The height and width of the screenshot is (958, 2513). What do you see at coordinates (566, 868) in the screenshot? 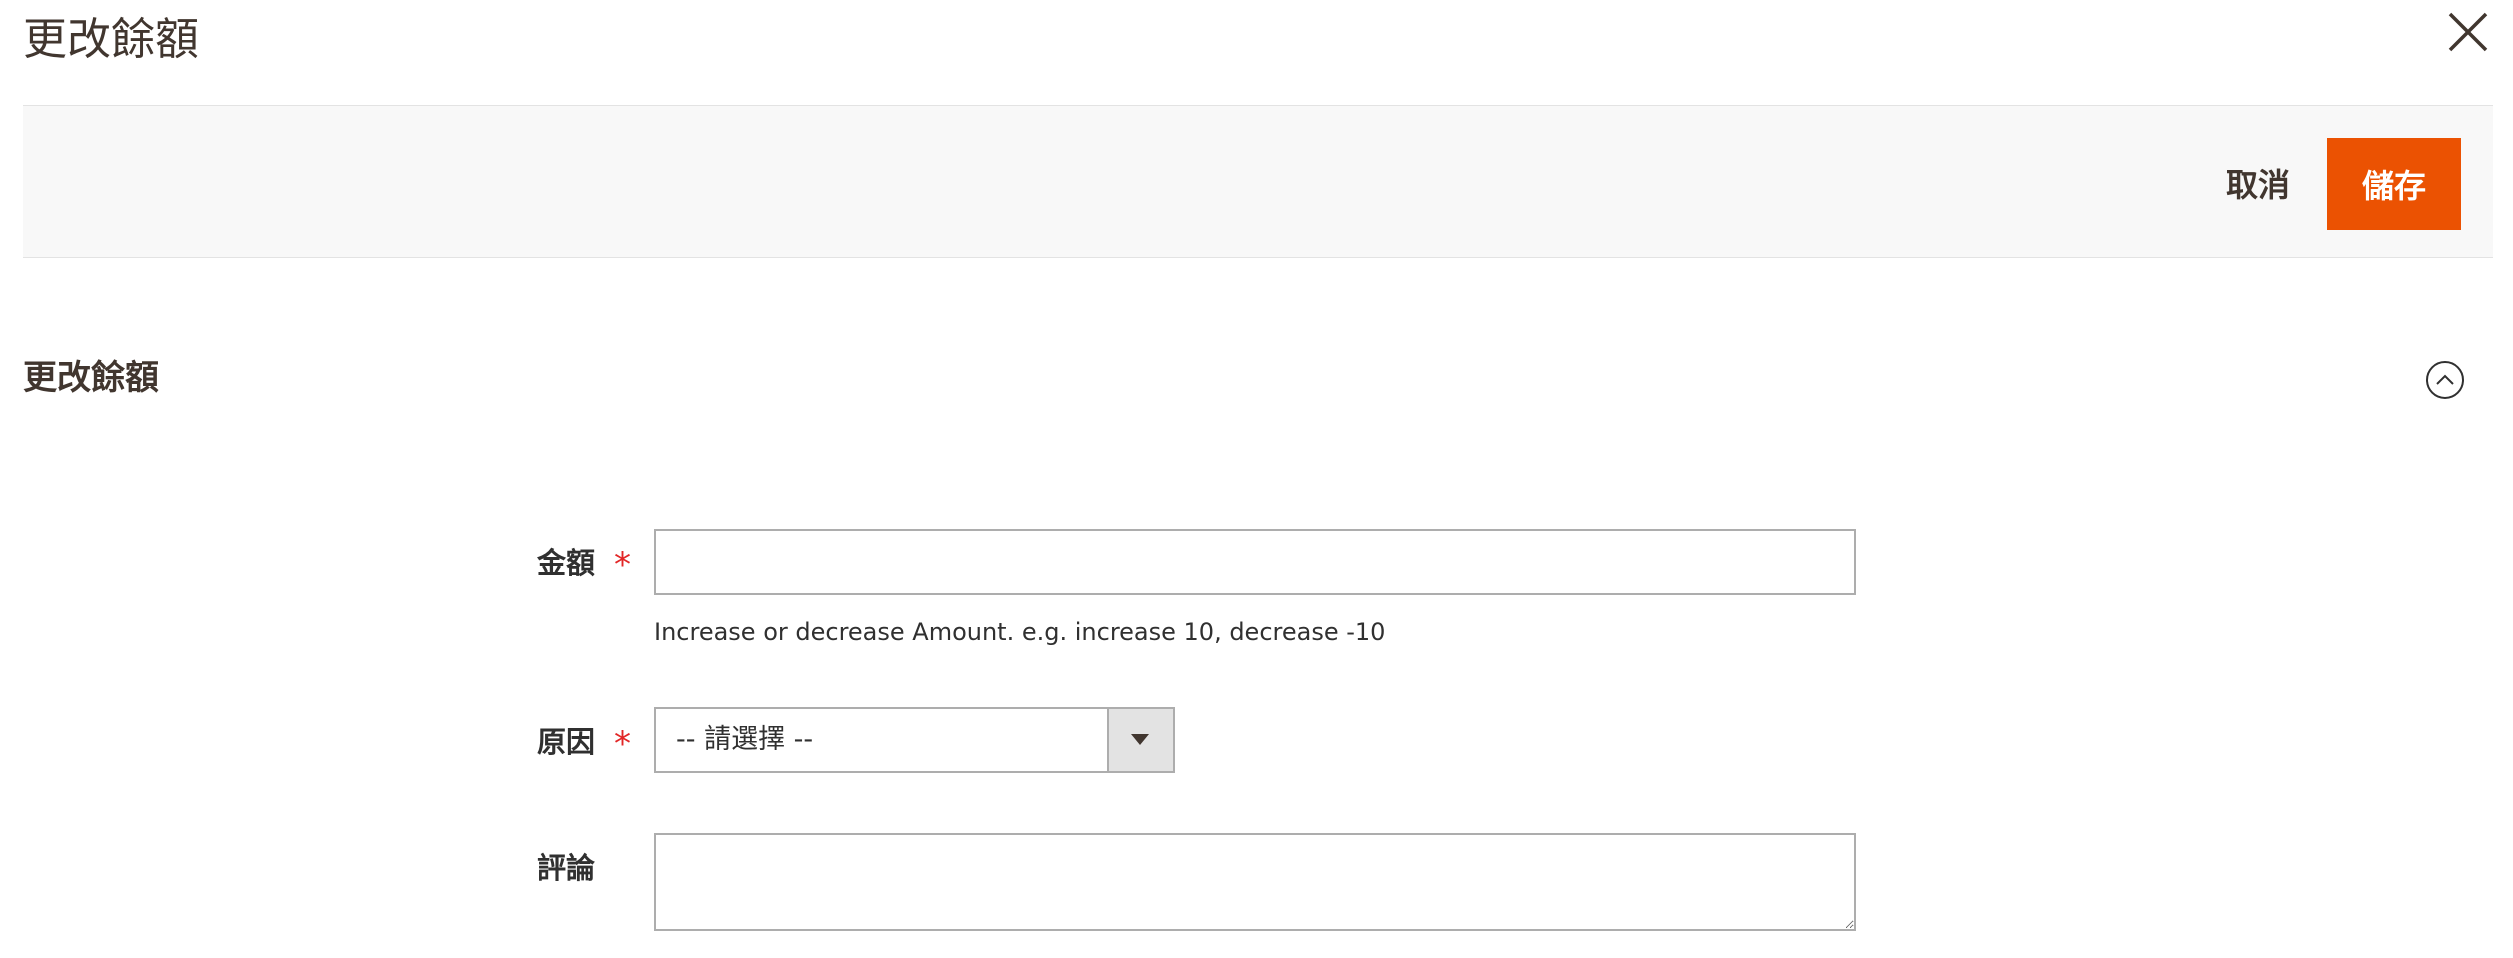
I see `comment-label: 評論` at bounding box center [566, 868].